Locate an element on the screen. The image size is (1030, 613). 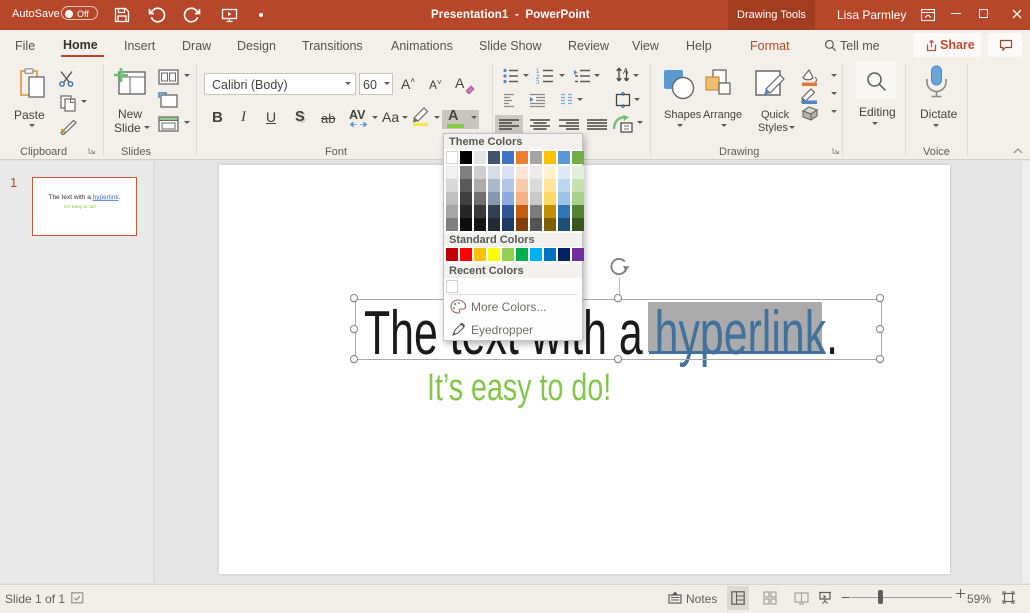
svg-text: A is located at coordinates (626, 71).